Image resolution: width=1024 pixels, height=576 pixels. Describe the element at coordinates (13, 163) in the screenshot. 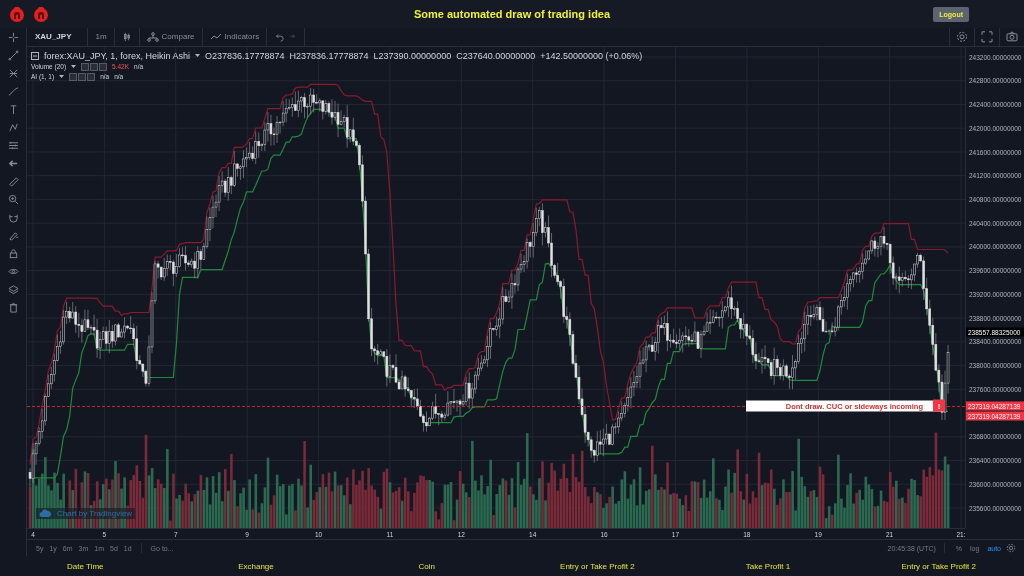

I see `back-arrow-icon` at that location.